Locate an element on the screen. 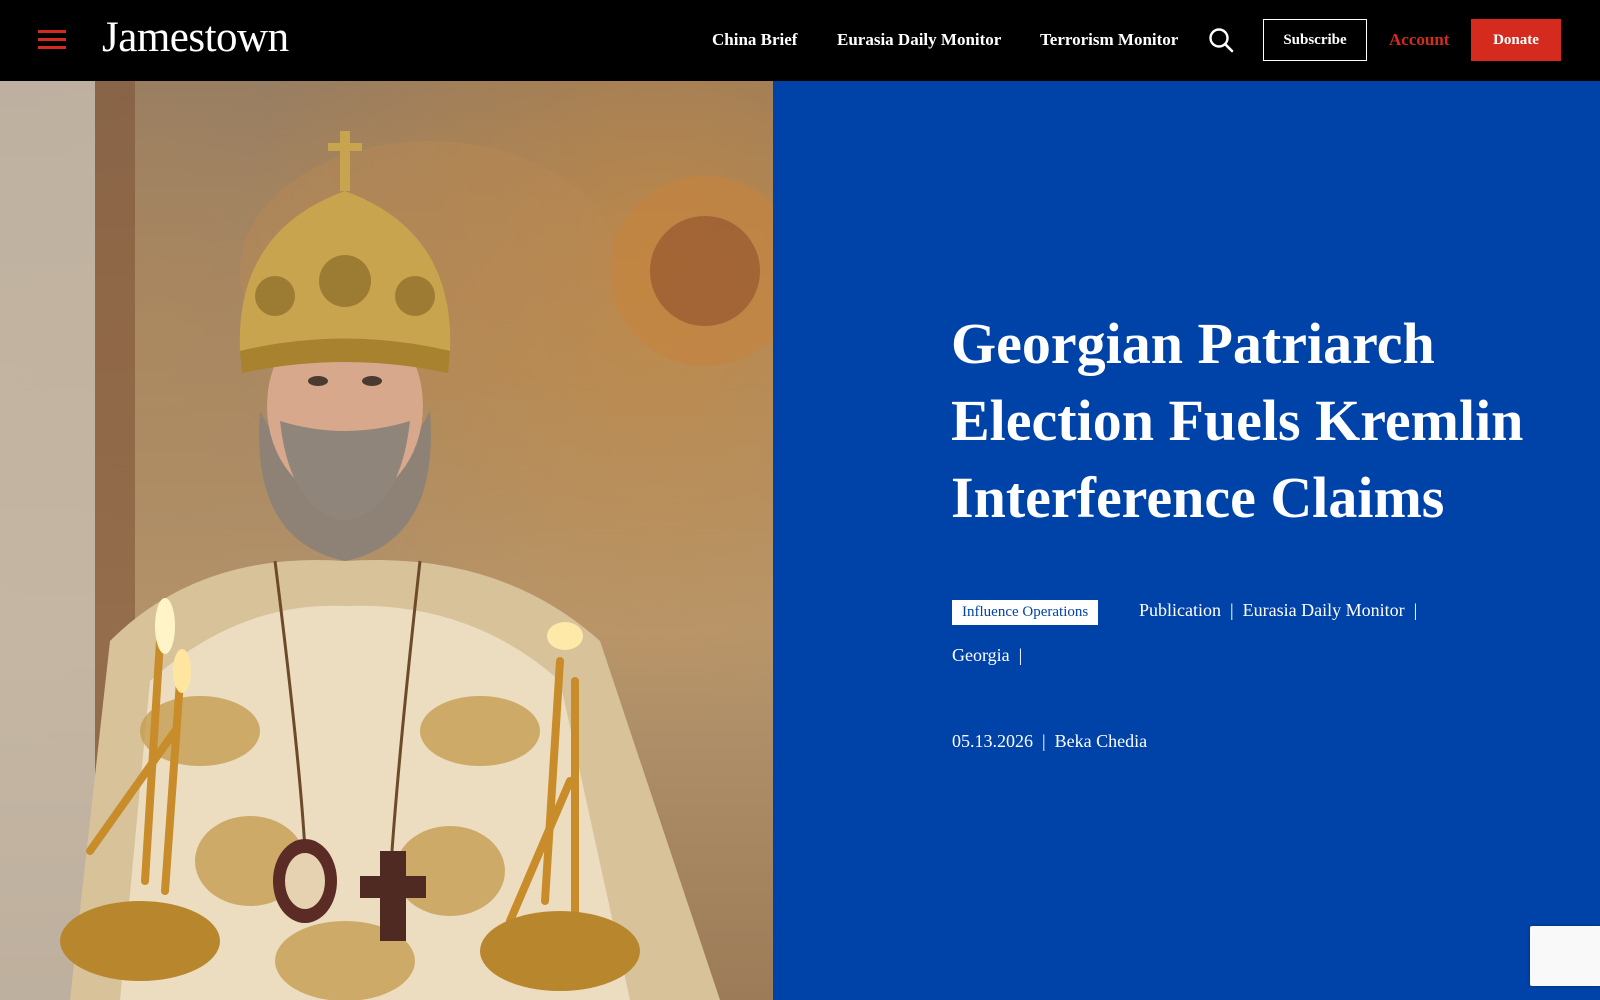 This screenshot has height=1000, width=1600. nav-china-brief: China Brief is located at coordinates (754, 40).